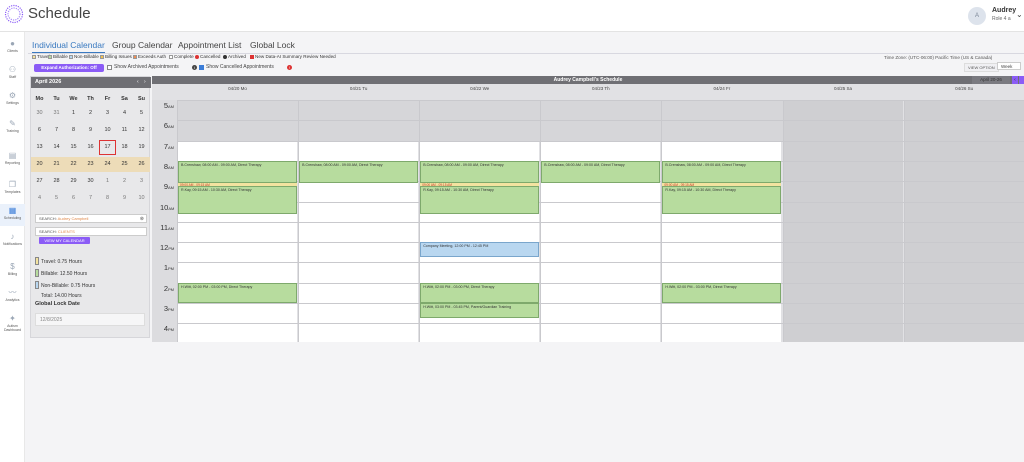 The width and height of the screenshot is (1024, 462). What do you see at coordinates (12, 189) in the screenshot?
I see `sidebar-item-templates: ❐ Templates` at bounding box center [12, 189].